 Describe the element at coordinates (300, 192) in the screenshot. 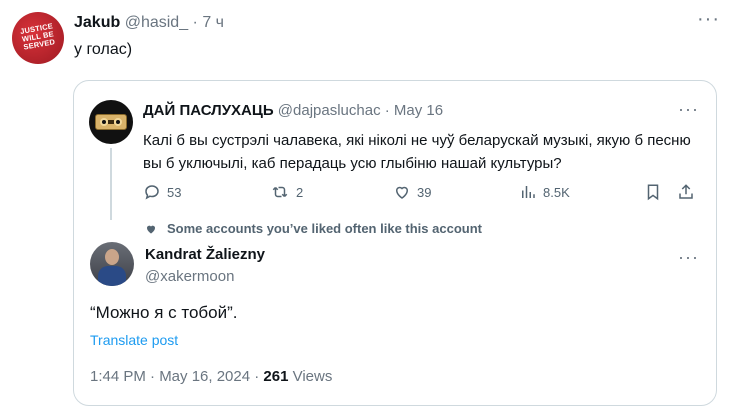

I see `repost-count: 2` at that location.